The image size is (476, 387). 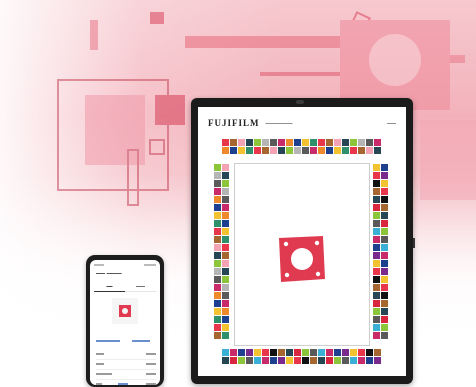 I want to click on tablet-header: FUJIFILM ▬▬▬▬▬▬▬▬▬ ▬▬▬, so click(x=302, y=123).